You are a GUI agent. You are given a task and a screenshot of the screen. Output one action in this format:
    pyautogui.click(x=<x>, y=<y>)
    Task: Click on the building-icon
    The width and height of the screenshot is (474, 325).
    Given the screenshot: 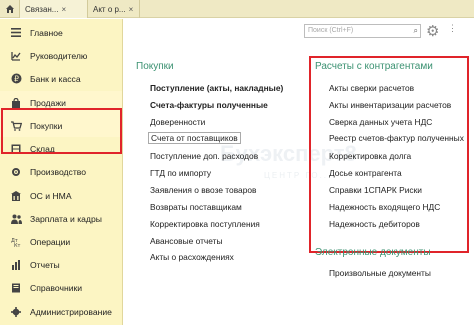 What is the action you would take?
    pyautogui.click(x=16, y=196)
    